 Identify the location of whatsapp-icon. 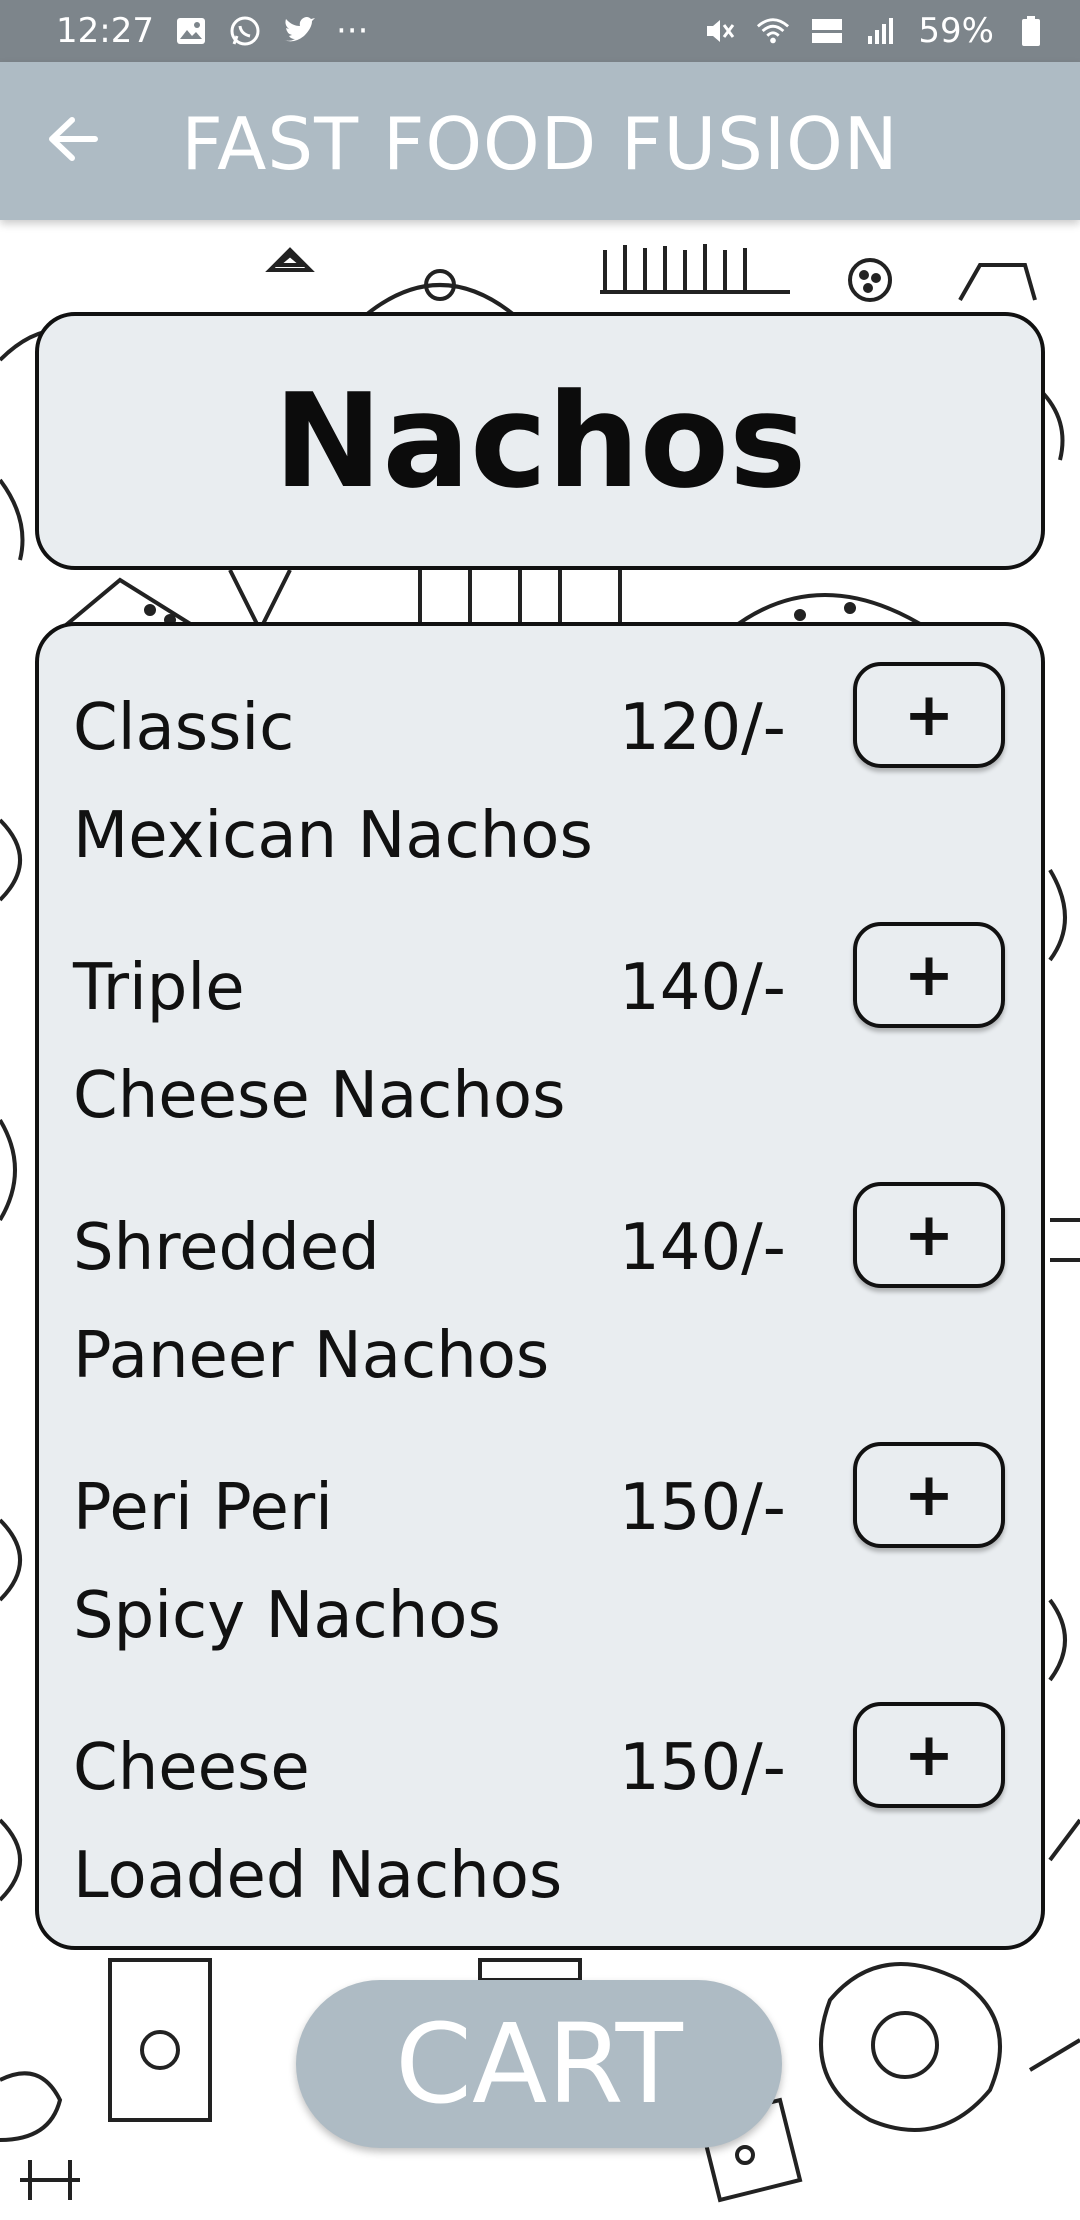
(245, 31).